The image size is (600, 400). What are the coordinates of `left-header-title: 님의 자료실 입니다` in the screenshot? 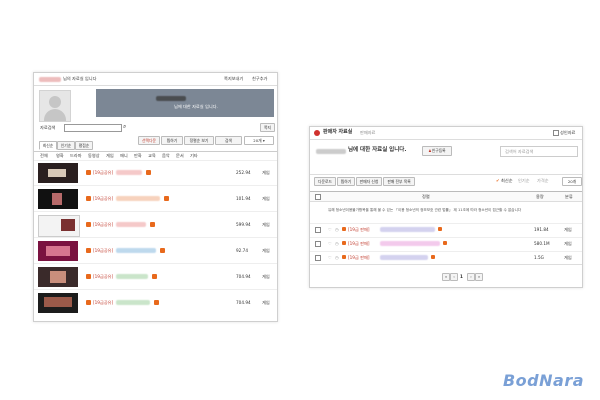 It's located at (80, 78).